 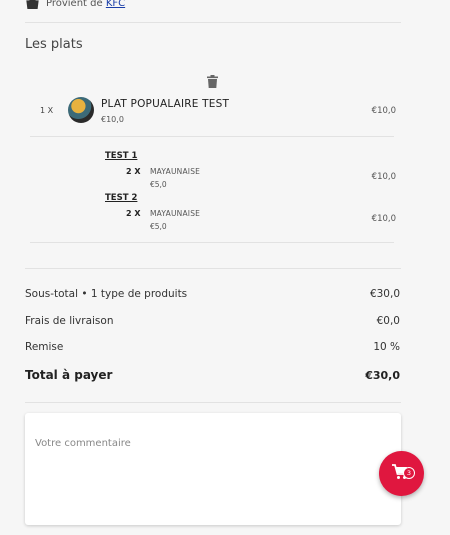 What do you see at coordinates (401, 473) in the screenshot?
I see `cart-button: 3` at bounding box center [401, 473].